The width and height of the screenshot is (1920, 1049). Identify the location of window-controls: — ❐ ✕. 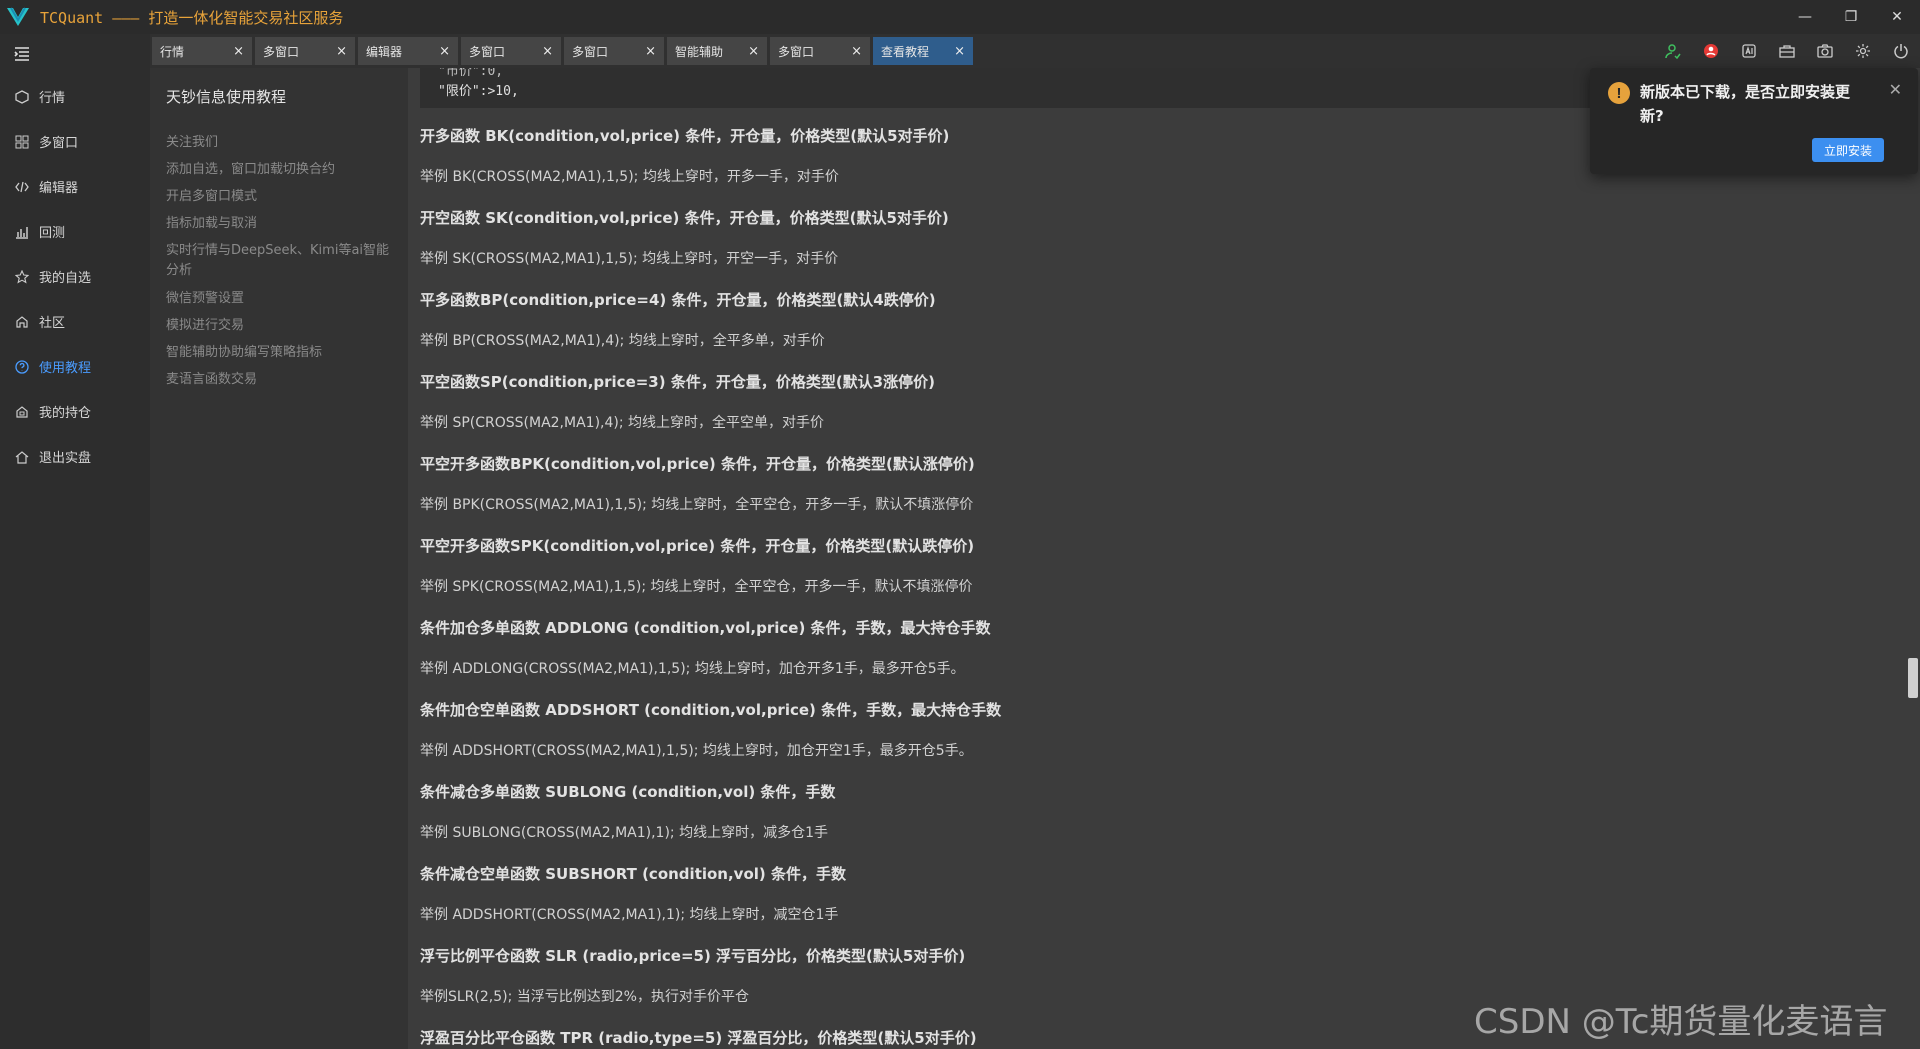
(1851, 17).